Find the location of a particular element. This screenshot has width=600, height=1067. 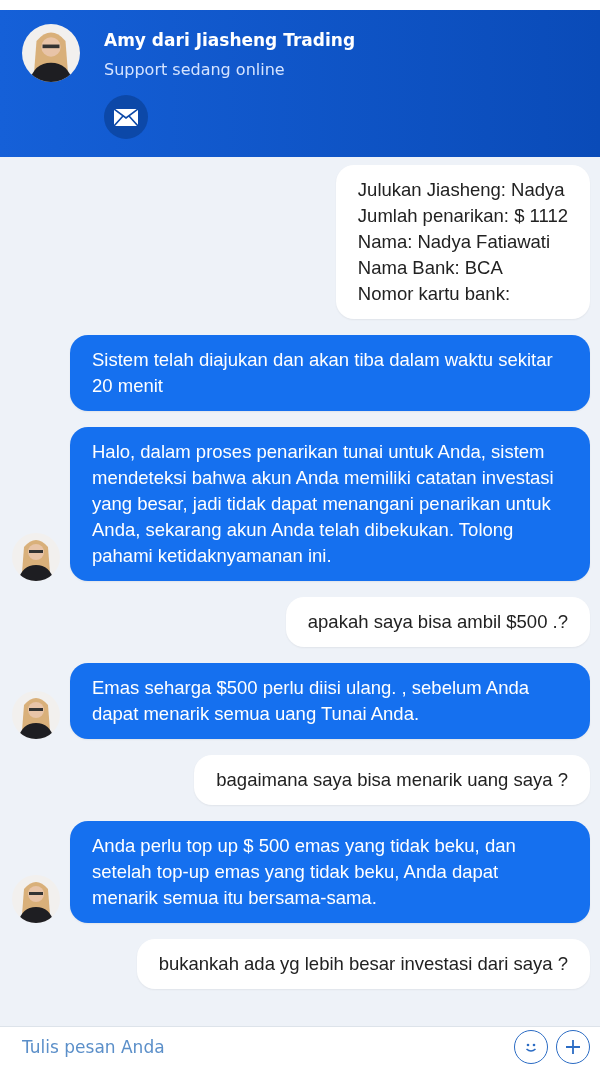

add-button is located at coordinates (573, 1047).